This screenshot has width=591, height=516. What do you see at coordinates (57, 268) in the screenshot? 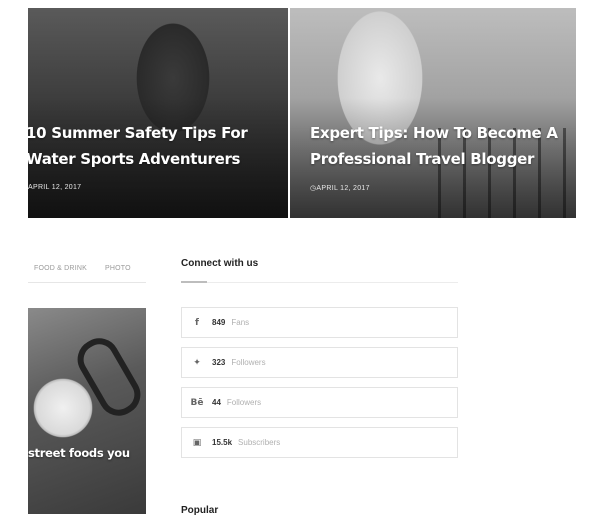
I see `tab-food-drink: FOOD & DRINK` at bounding box center [57, 268].